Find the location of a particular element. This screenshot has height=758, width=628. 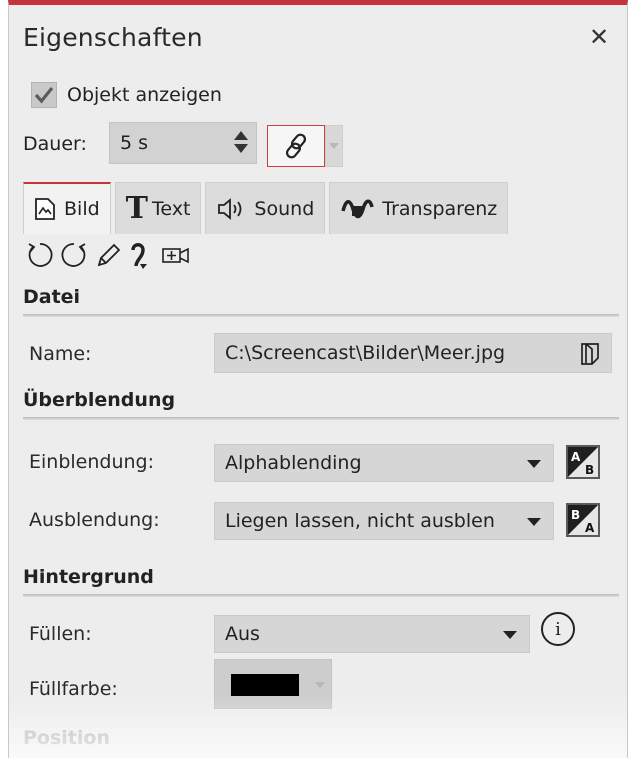

arrow-up-icon is located at coordinates (241, 135).